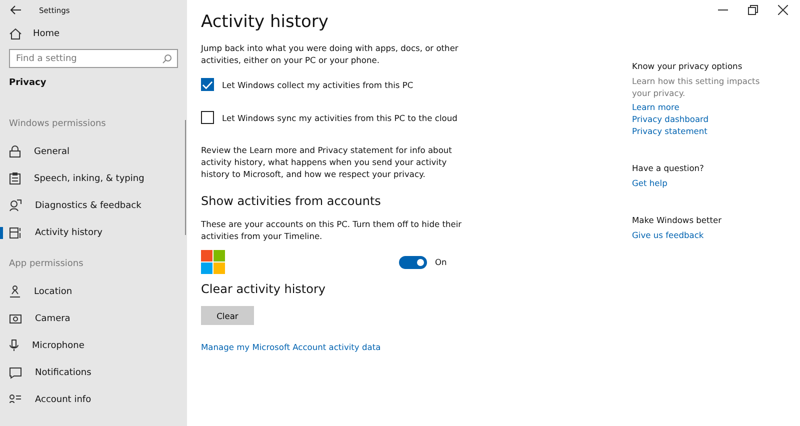  I want to click on four-squares-logo-icon, so click(213, 262).